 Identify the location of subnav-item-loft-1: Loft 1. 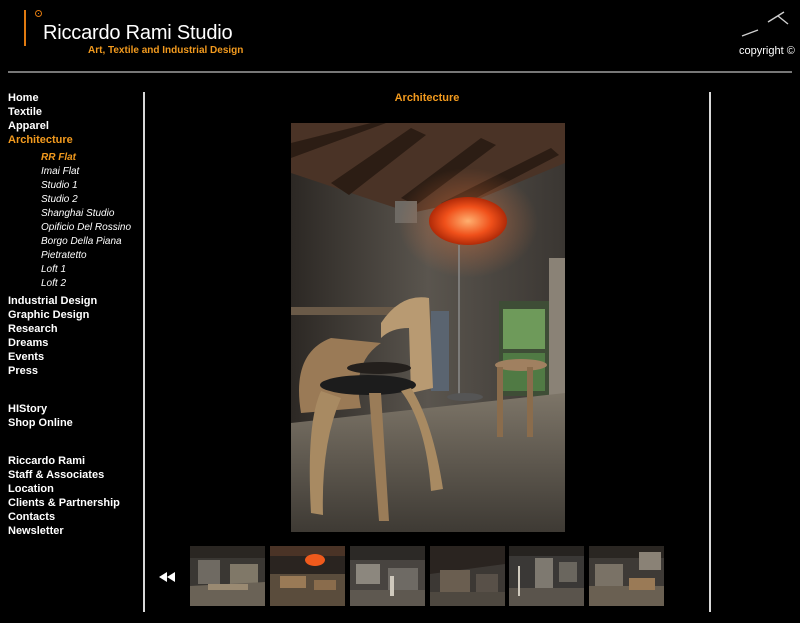
(94, 270).